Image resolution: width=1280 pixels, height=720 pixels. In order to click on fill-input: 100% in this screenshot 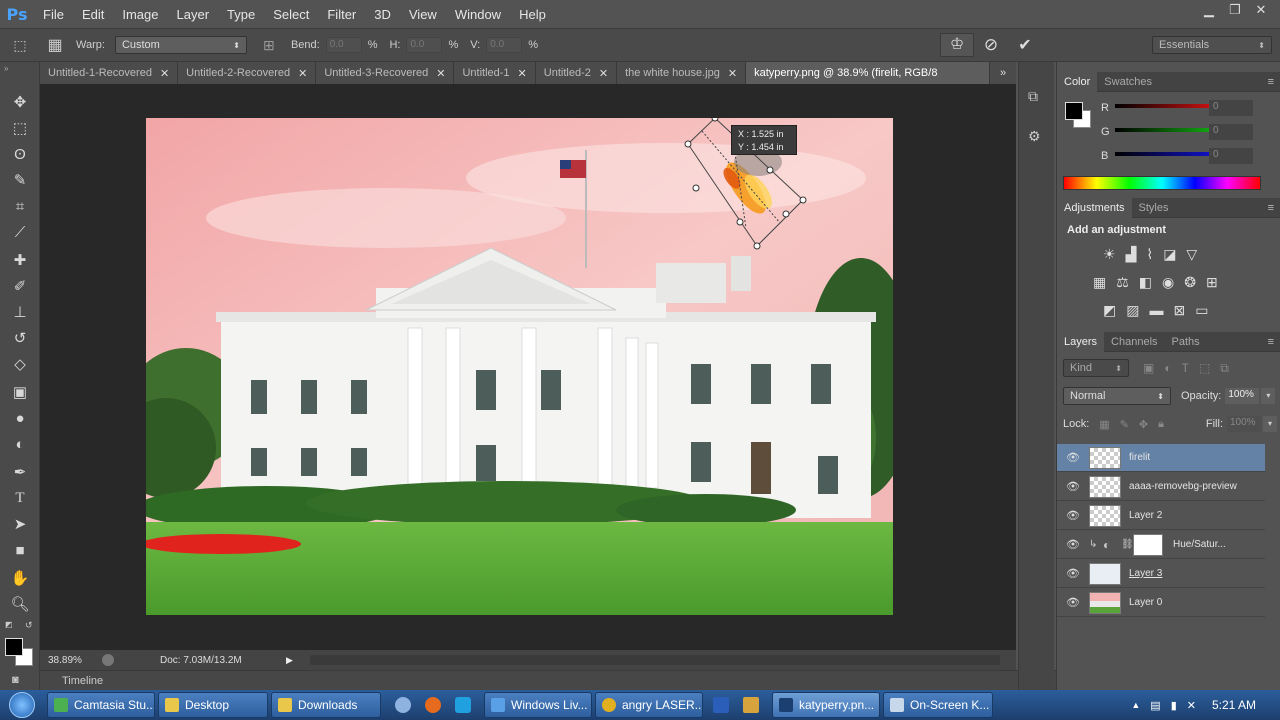, I will do `click(1244, 424)`.